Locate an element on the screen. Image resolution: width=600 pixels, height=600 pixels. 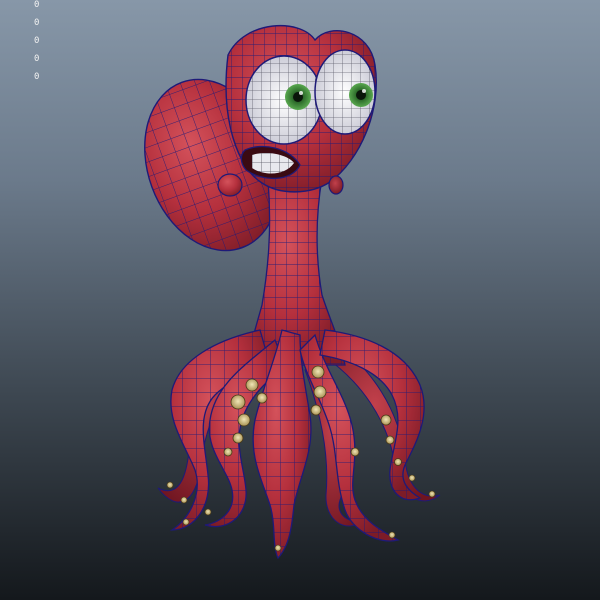
siphon-right is located at coordinates (336, 185).